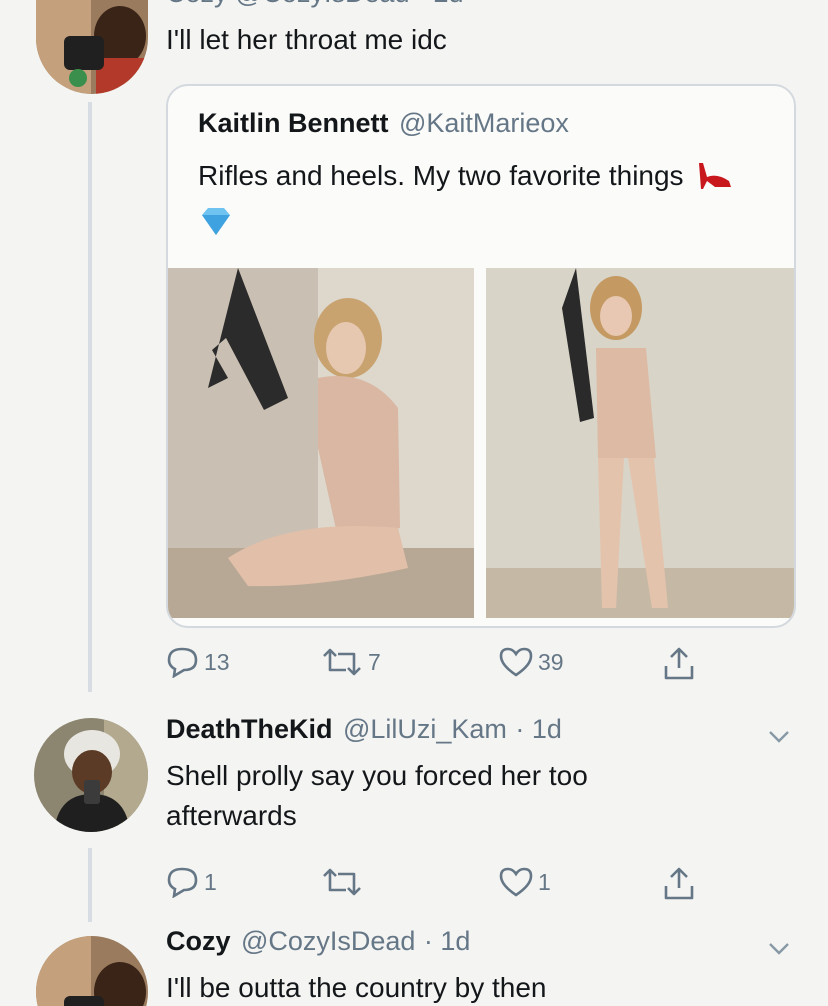 The height and width of the screenshot is (1006, 828). I want to click on like-button: 1, so click(524, 882).